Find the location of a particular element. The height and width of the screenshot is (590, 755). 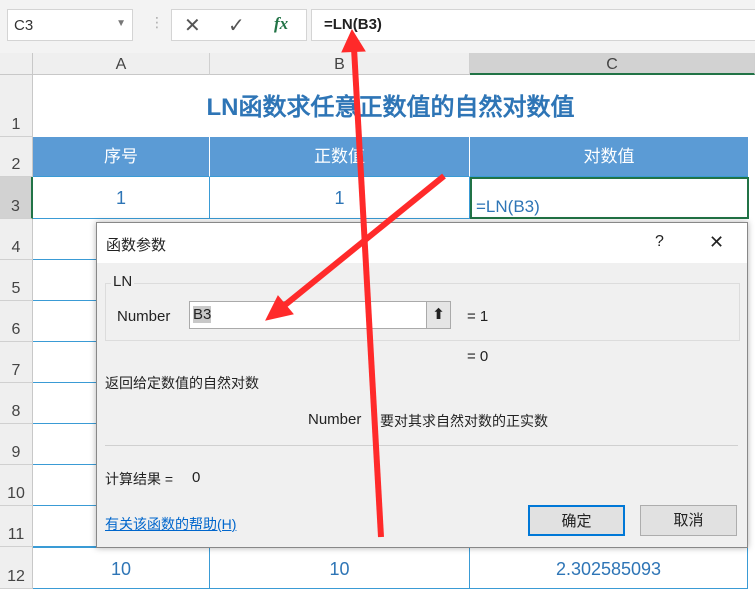

red-arrow-formula is located at coordinates (362, 283).